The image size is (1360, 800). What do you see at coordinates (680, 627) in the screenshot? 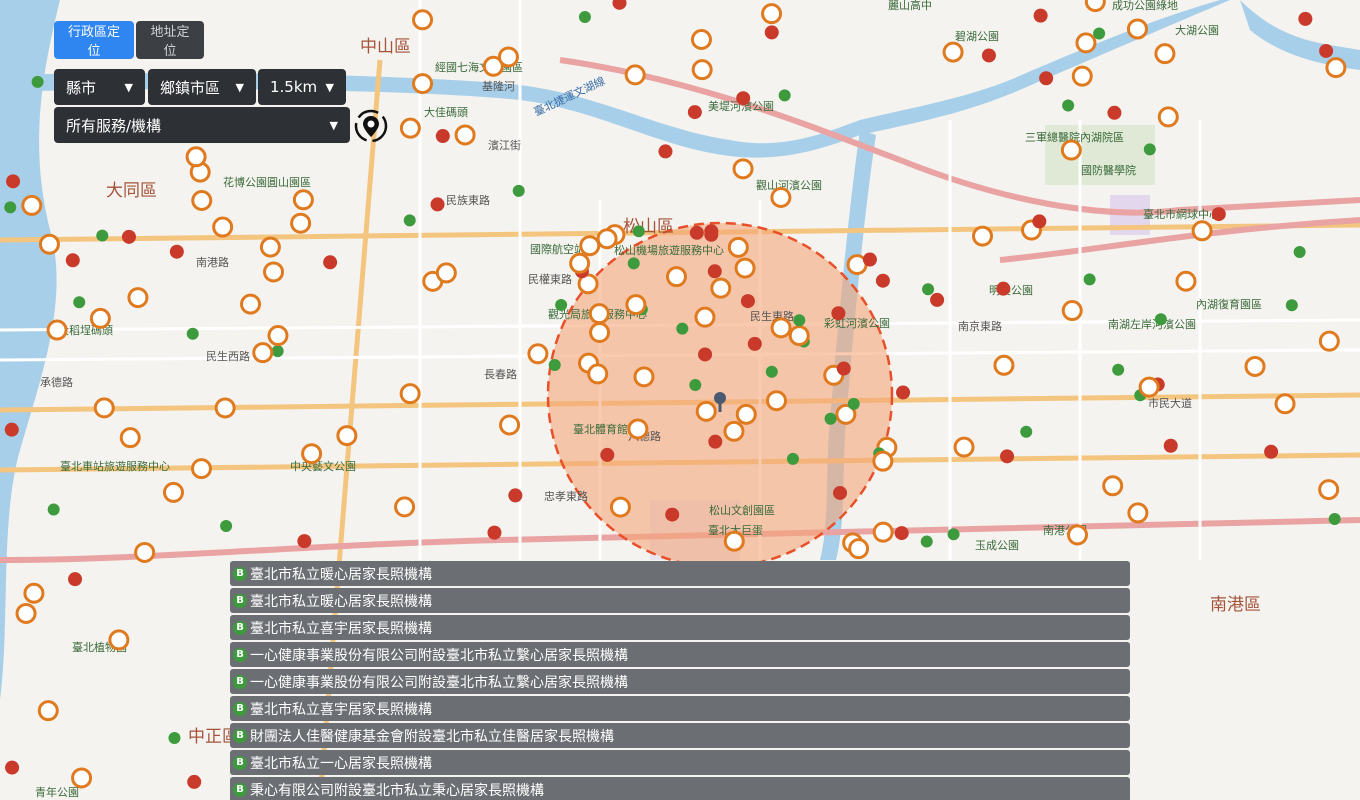
I see `list-item: B 臺北市私立喜宇居家長照機構` at bounding box center [680, 627].